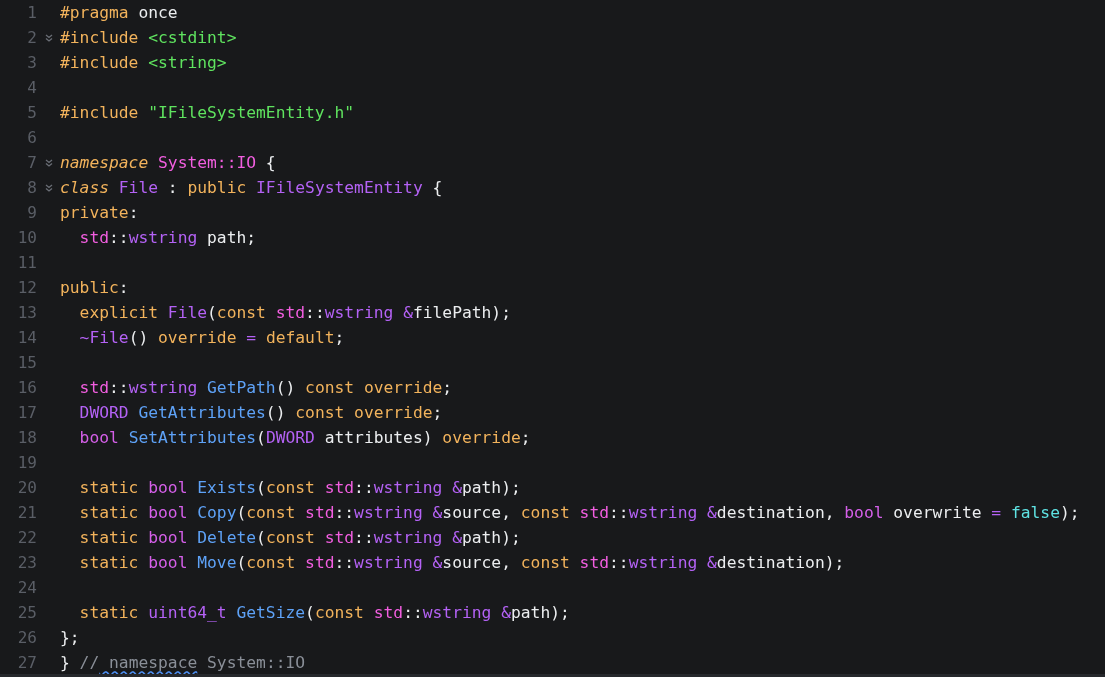  Describe the element at coordinates (31, 12) in the screenshot. I see `line-number: 1` at that location.